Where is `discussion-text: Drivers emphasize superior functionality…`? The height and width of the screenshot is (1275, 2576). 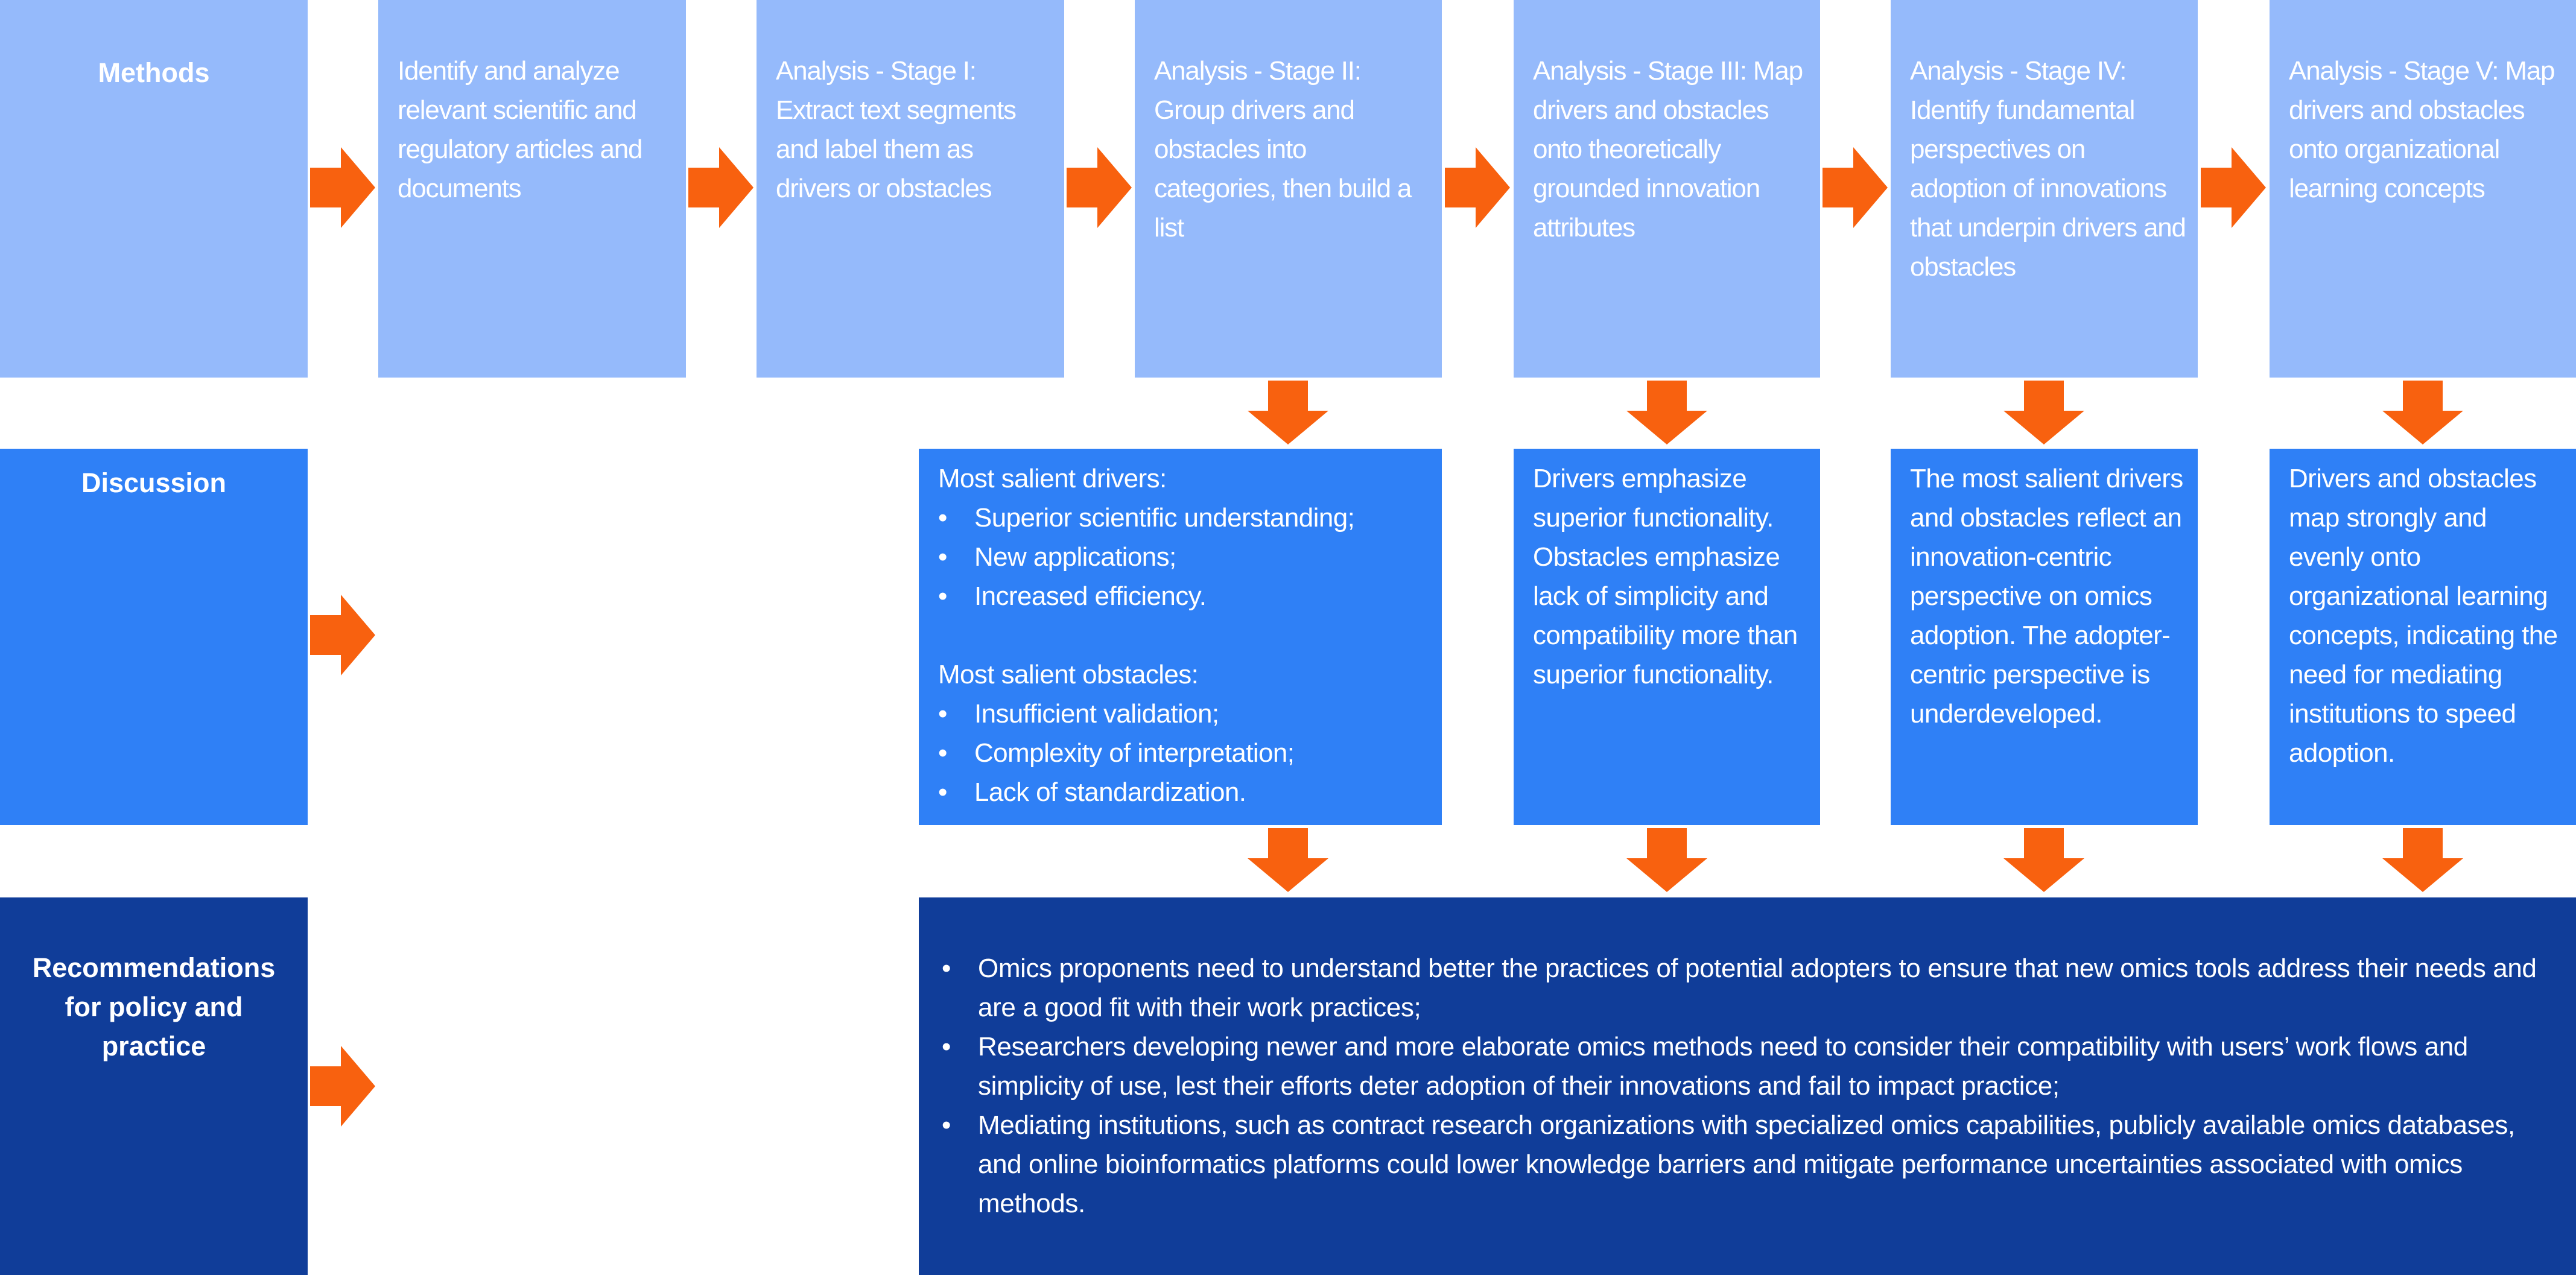
discussion-text: Drivers emphasize superior functionality… is located at coordinates (1669, 576).